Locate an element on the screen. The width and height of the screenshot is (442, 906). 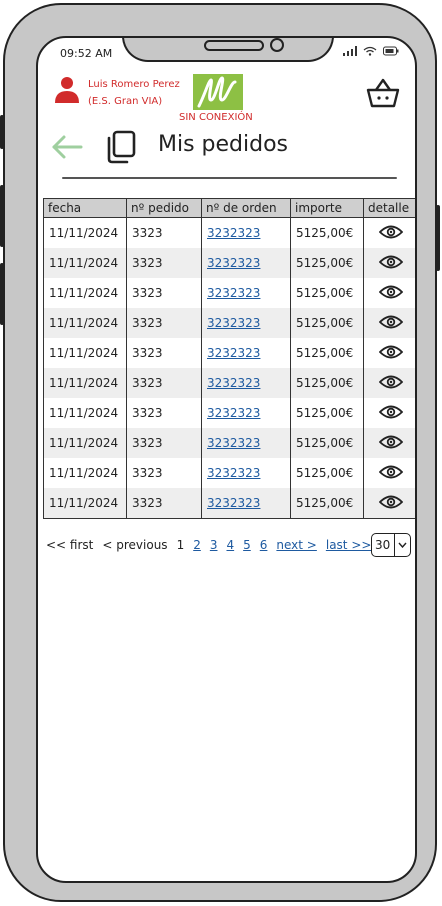
copy-icon is located at coordinates (121, 147).